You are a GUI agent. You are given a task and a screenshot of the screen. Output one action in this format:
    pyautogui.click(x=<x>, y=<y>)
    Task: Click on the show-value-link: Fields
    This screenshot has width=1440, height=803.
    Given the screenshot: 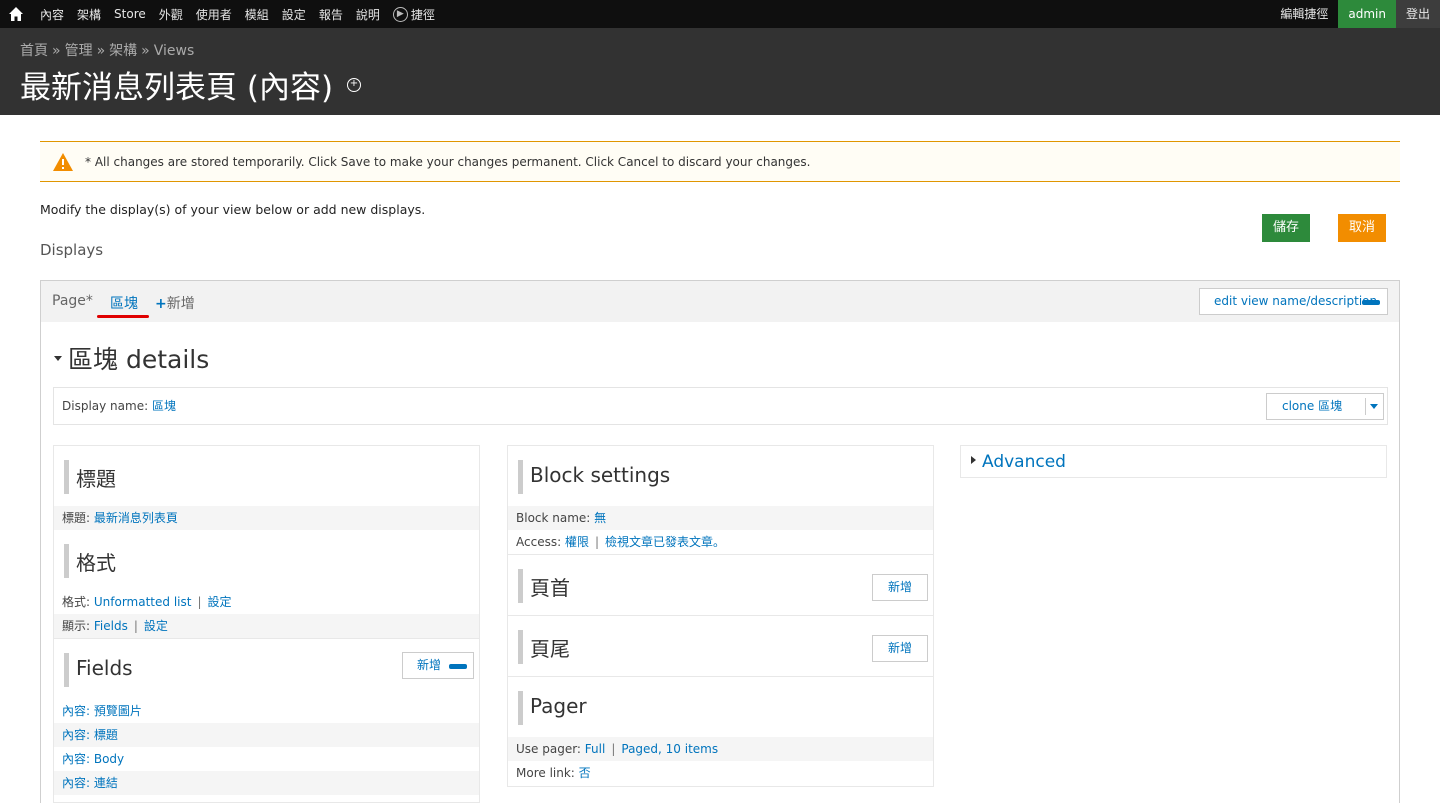 What is the action you would take?
    pyautogui.click(x=111, y=626)
    